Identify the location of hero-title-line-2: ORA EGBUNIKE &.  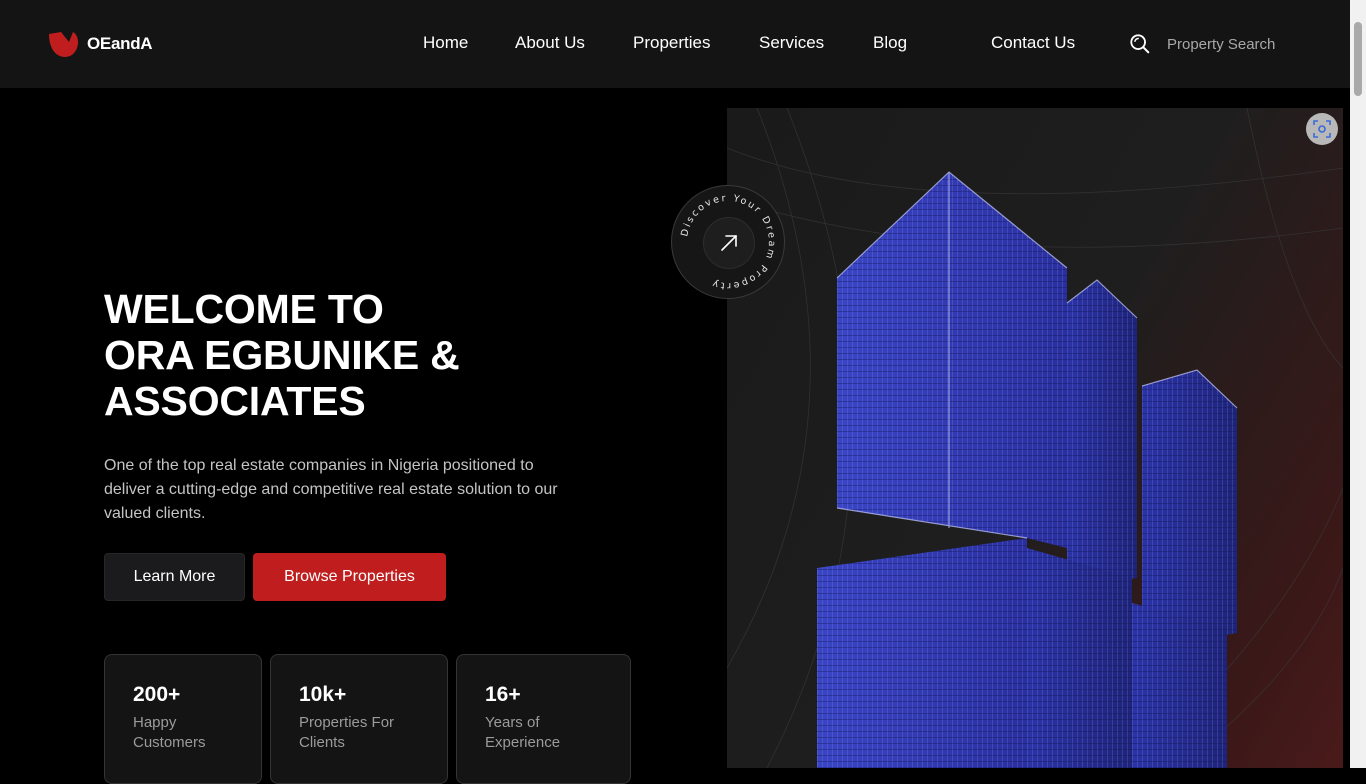
(282, 355).